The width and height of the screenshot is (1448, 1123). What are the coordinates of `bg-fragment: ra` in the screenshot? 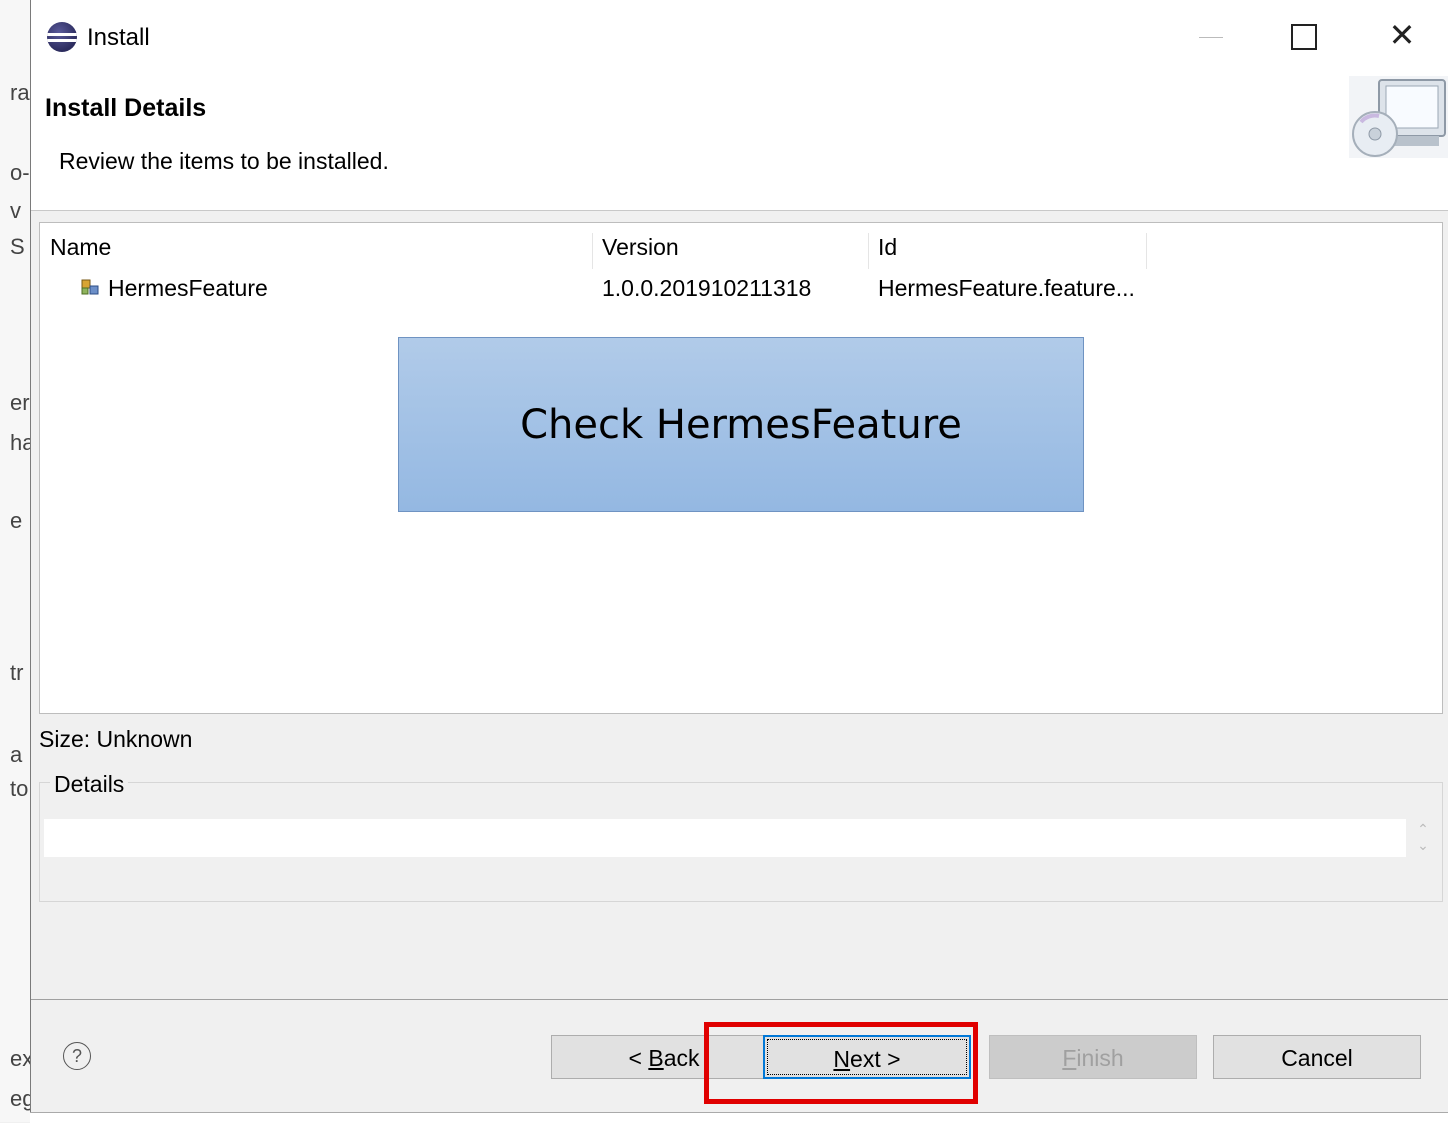 It's located at (20, 92).